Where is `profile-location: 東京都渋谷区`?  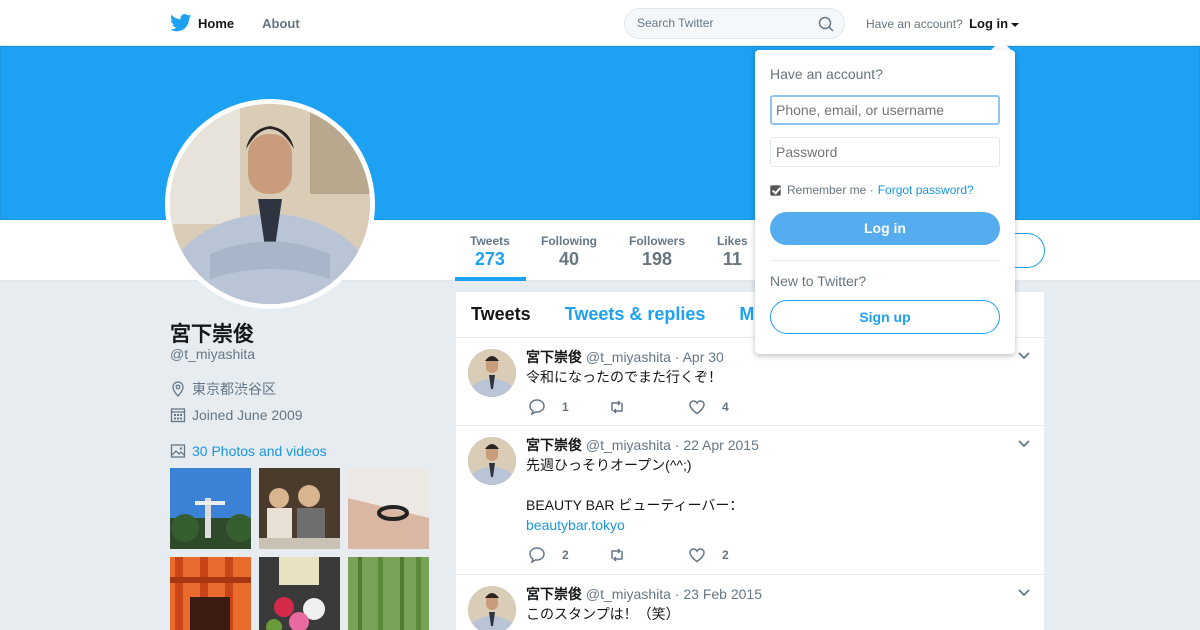
profile-location: 東京都渋谷区 is located at coordinates (223, 389).